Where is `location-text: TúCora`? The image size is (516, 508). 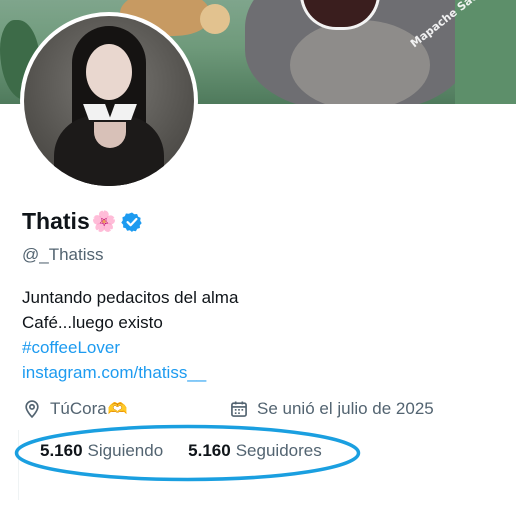 location-text: TúCora is located at coordinates (78, 408).